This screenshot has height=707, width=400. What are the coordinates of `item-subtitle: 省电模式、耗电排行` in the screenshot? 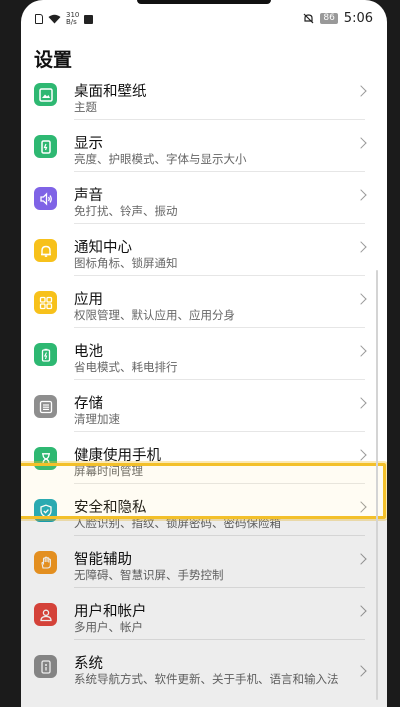 It's located at (126, 367).